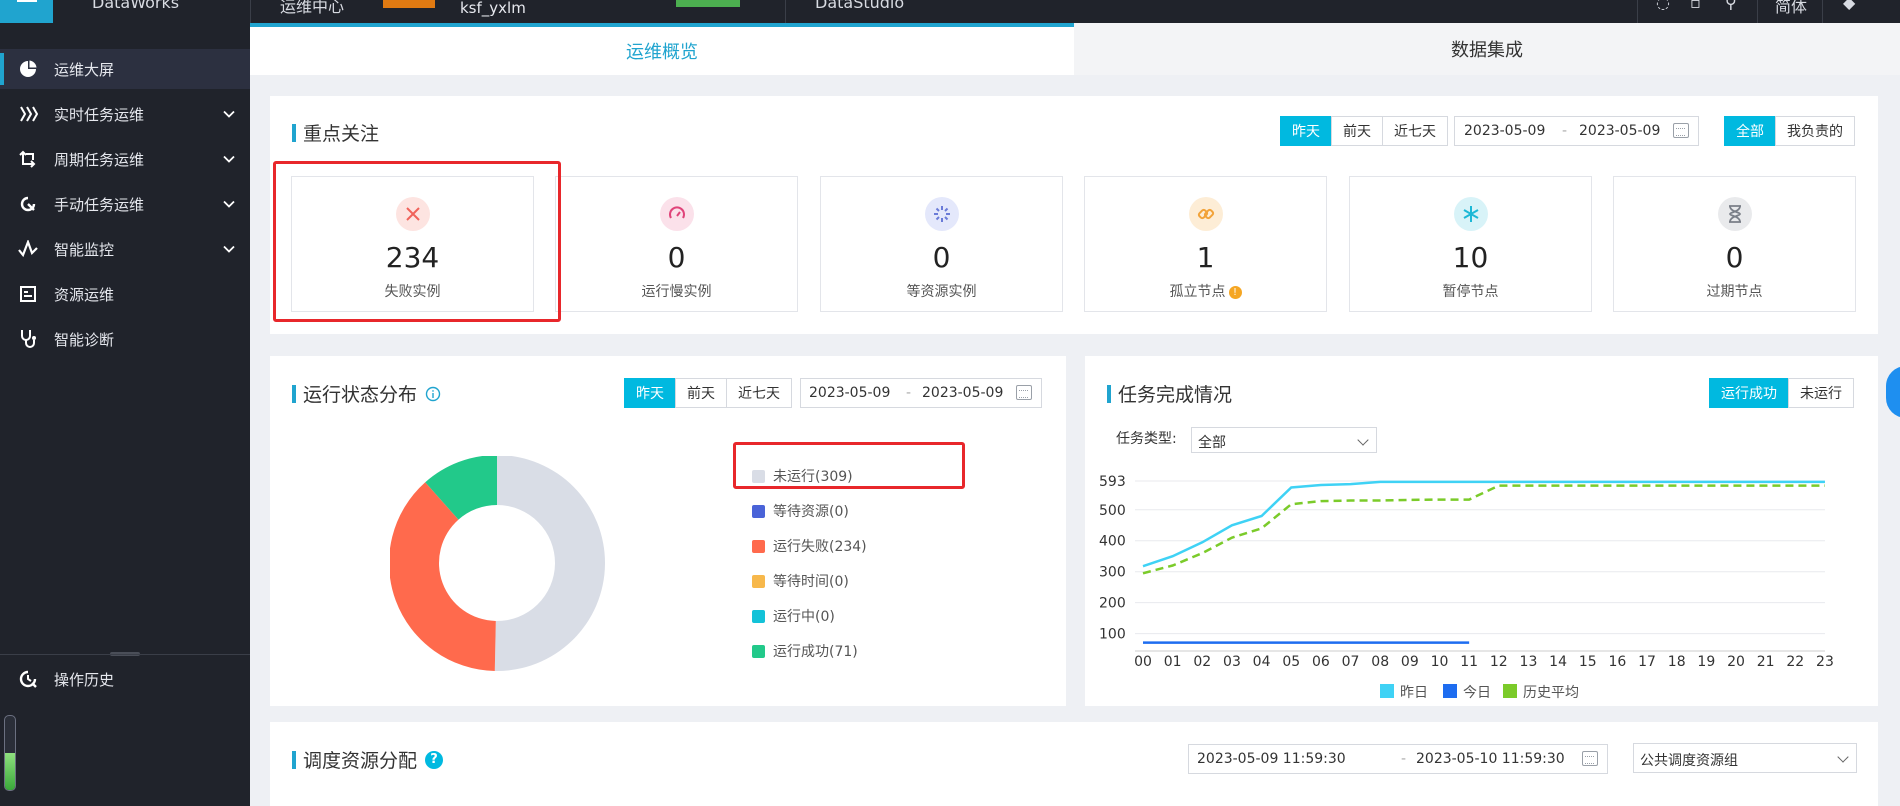  Describe the element at coordinates (1112, 604) in the screenshot. I see `y-tick-label: 200` at that location.